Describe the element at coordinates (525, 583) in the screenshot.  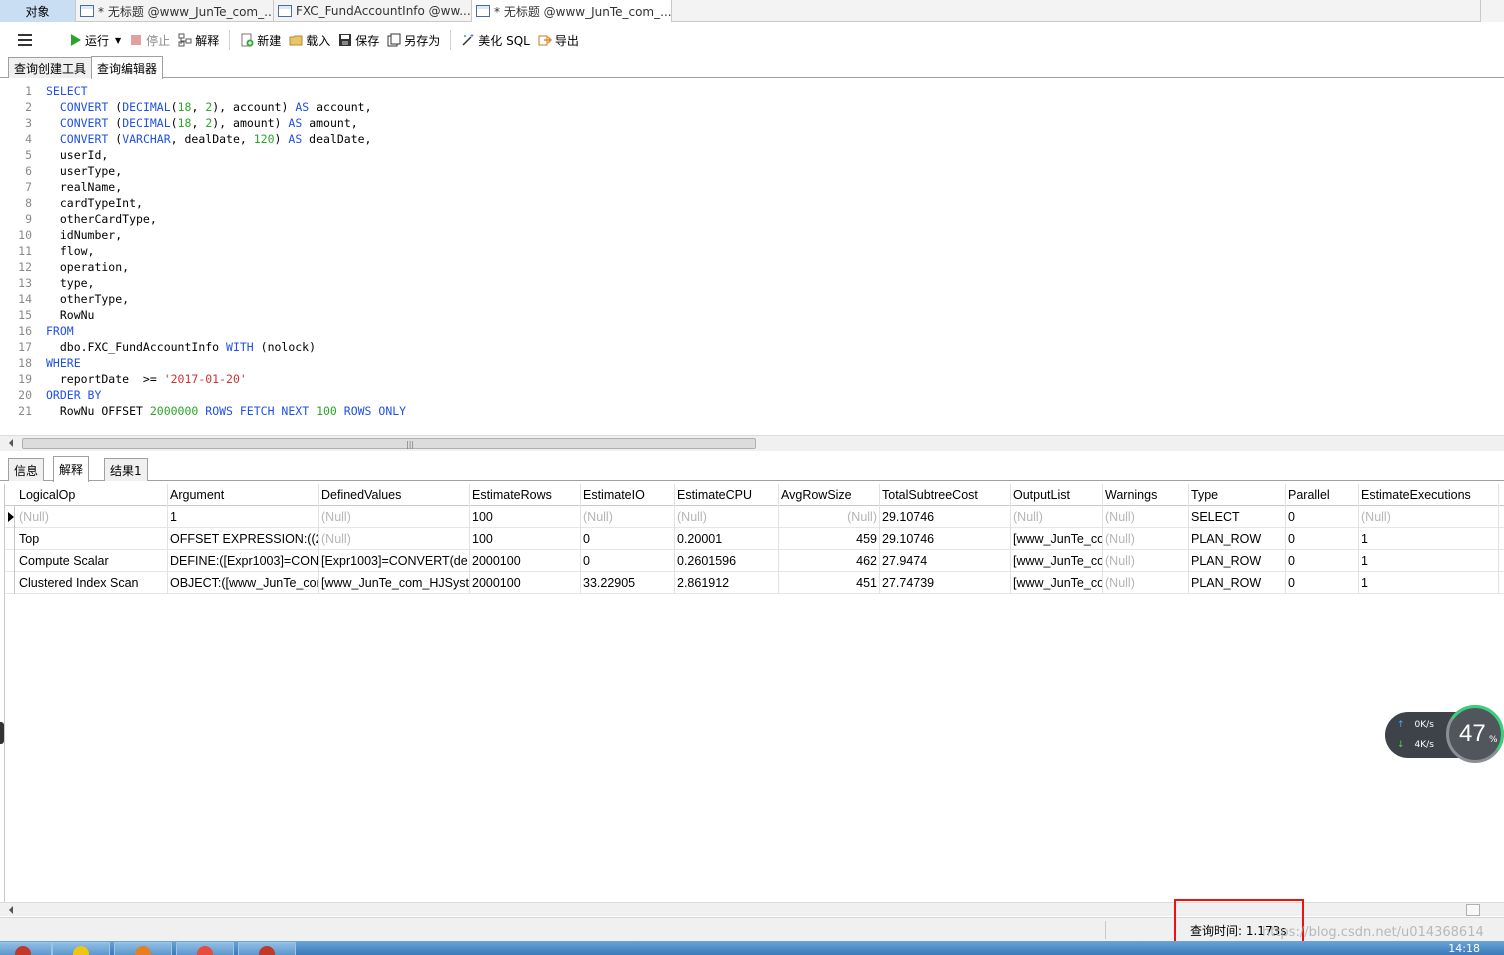
I see `table-cell: 2000100` at that location.